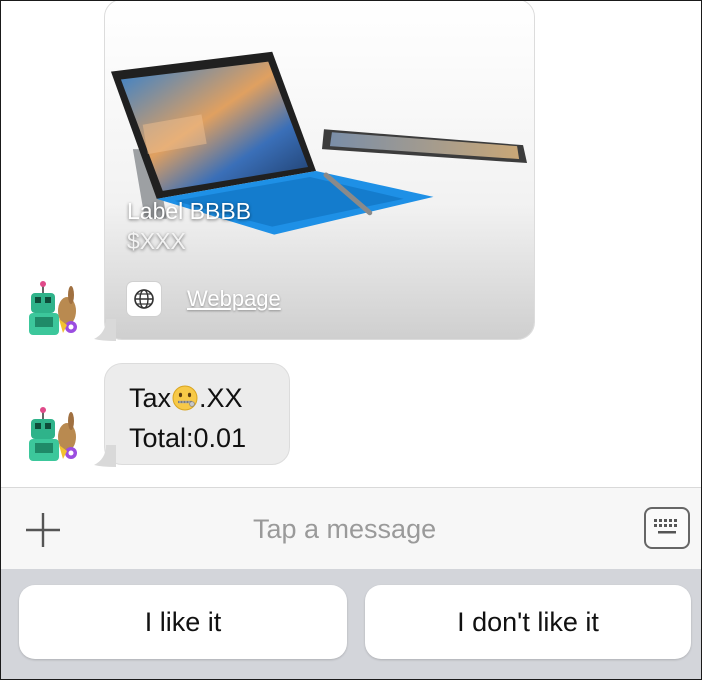  Describe the element at coordinates (144, 299) in the screenshot. I see `globe-icon` at that location.